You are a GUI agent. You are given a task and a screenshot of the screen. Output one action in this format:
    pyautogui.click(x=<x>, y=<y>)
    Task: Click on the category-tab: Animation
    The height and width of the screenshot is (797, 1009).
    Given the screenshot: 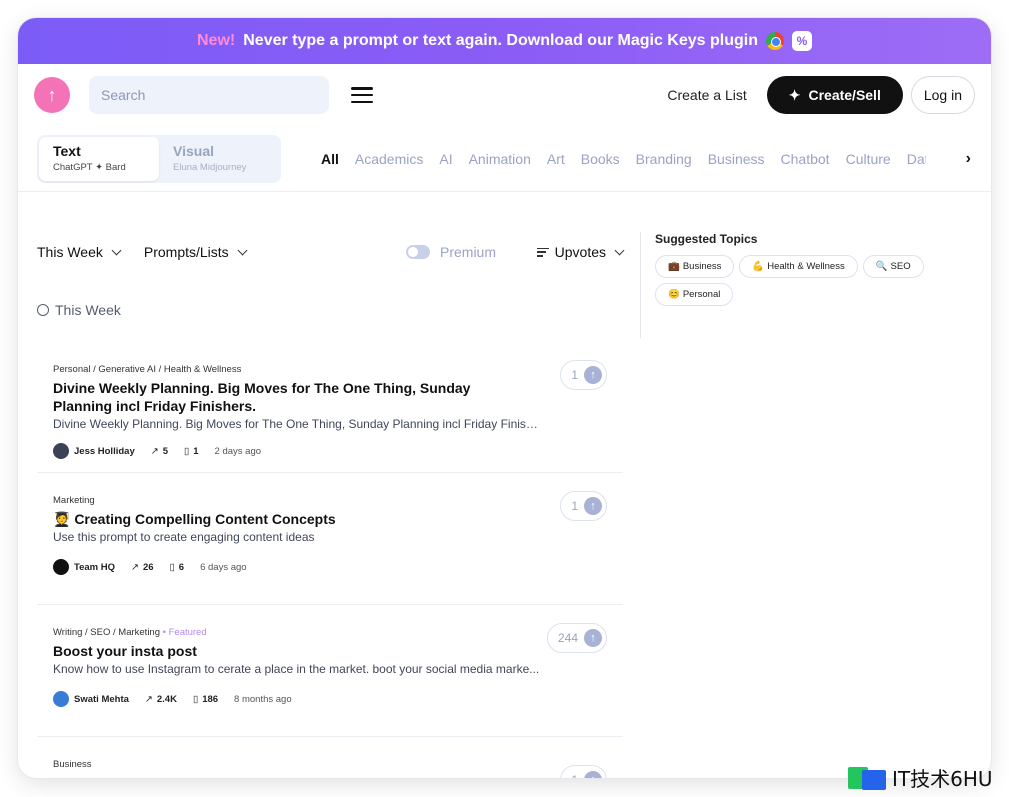 What is the action you would take?
    pyautogui.click(x=500, y=159)
    